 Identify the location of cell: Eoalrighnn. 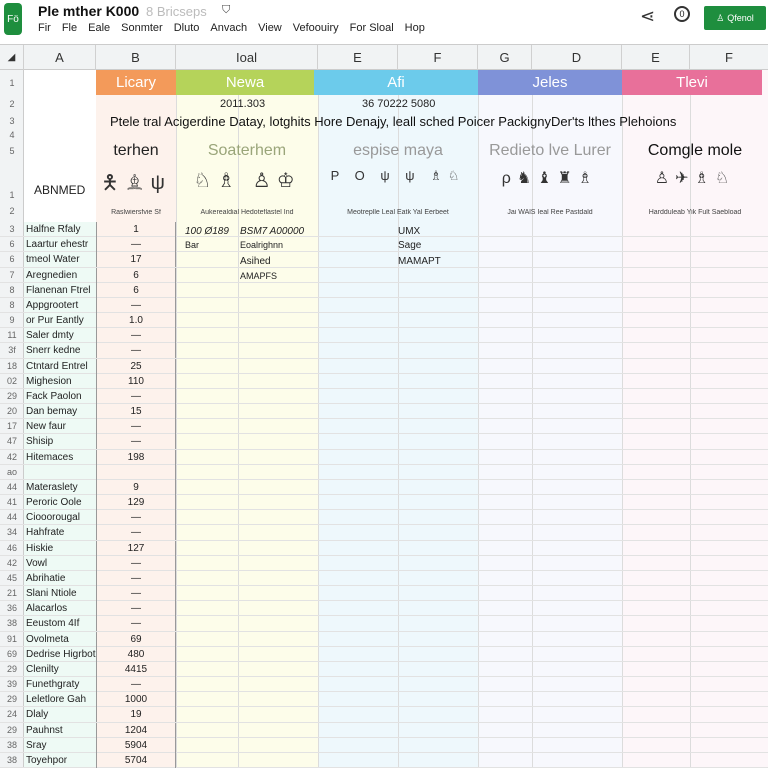
(261, 245).